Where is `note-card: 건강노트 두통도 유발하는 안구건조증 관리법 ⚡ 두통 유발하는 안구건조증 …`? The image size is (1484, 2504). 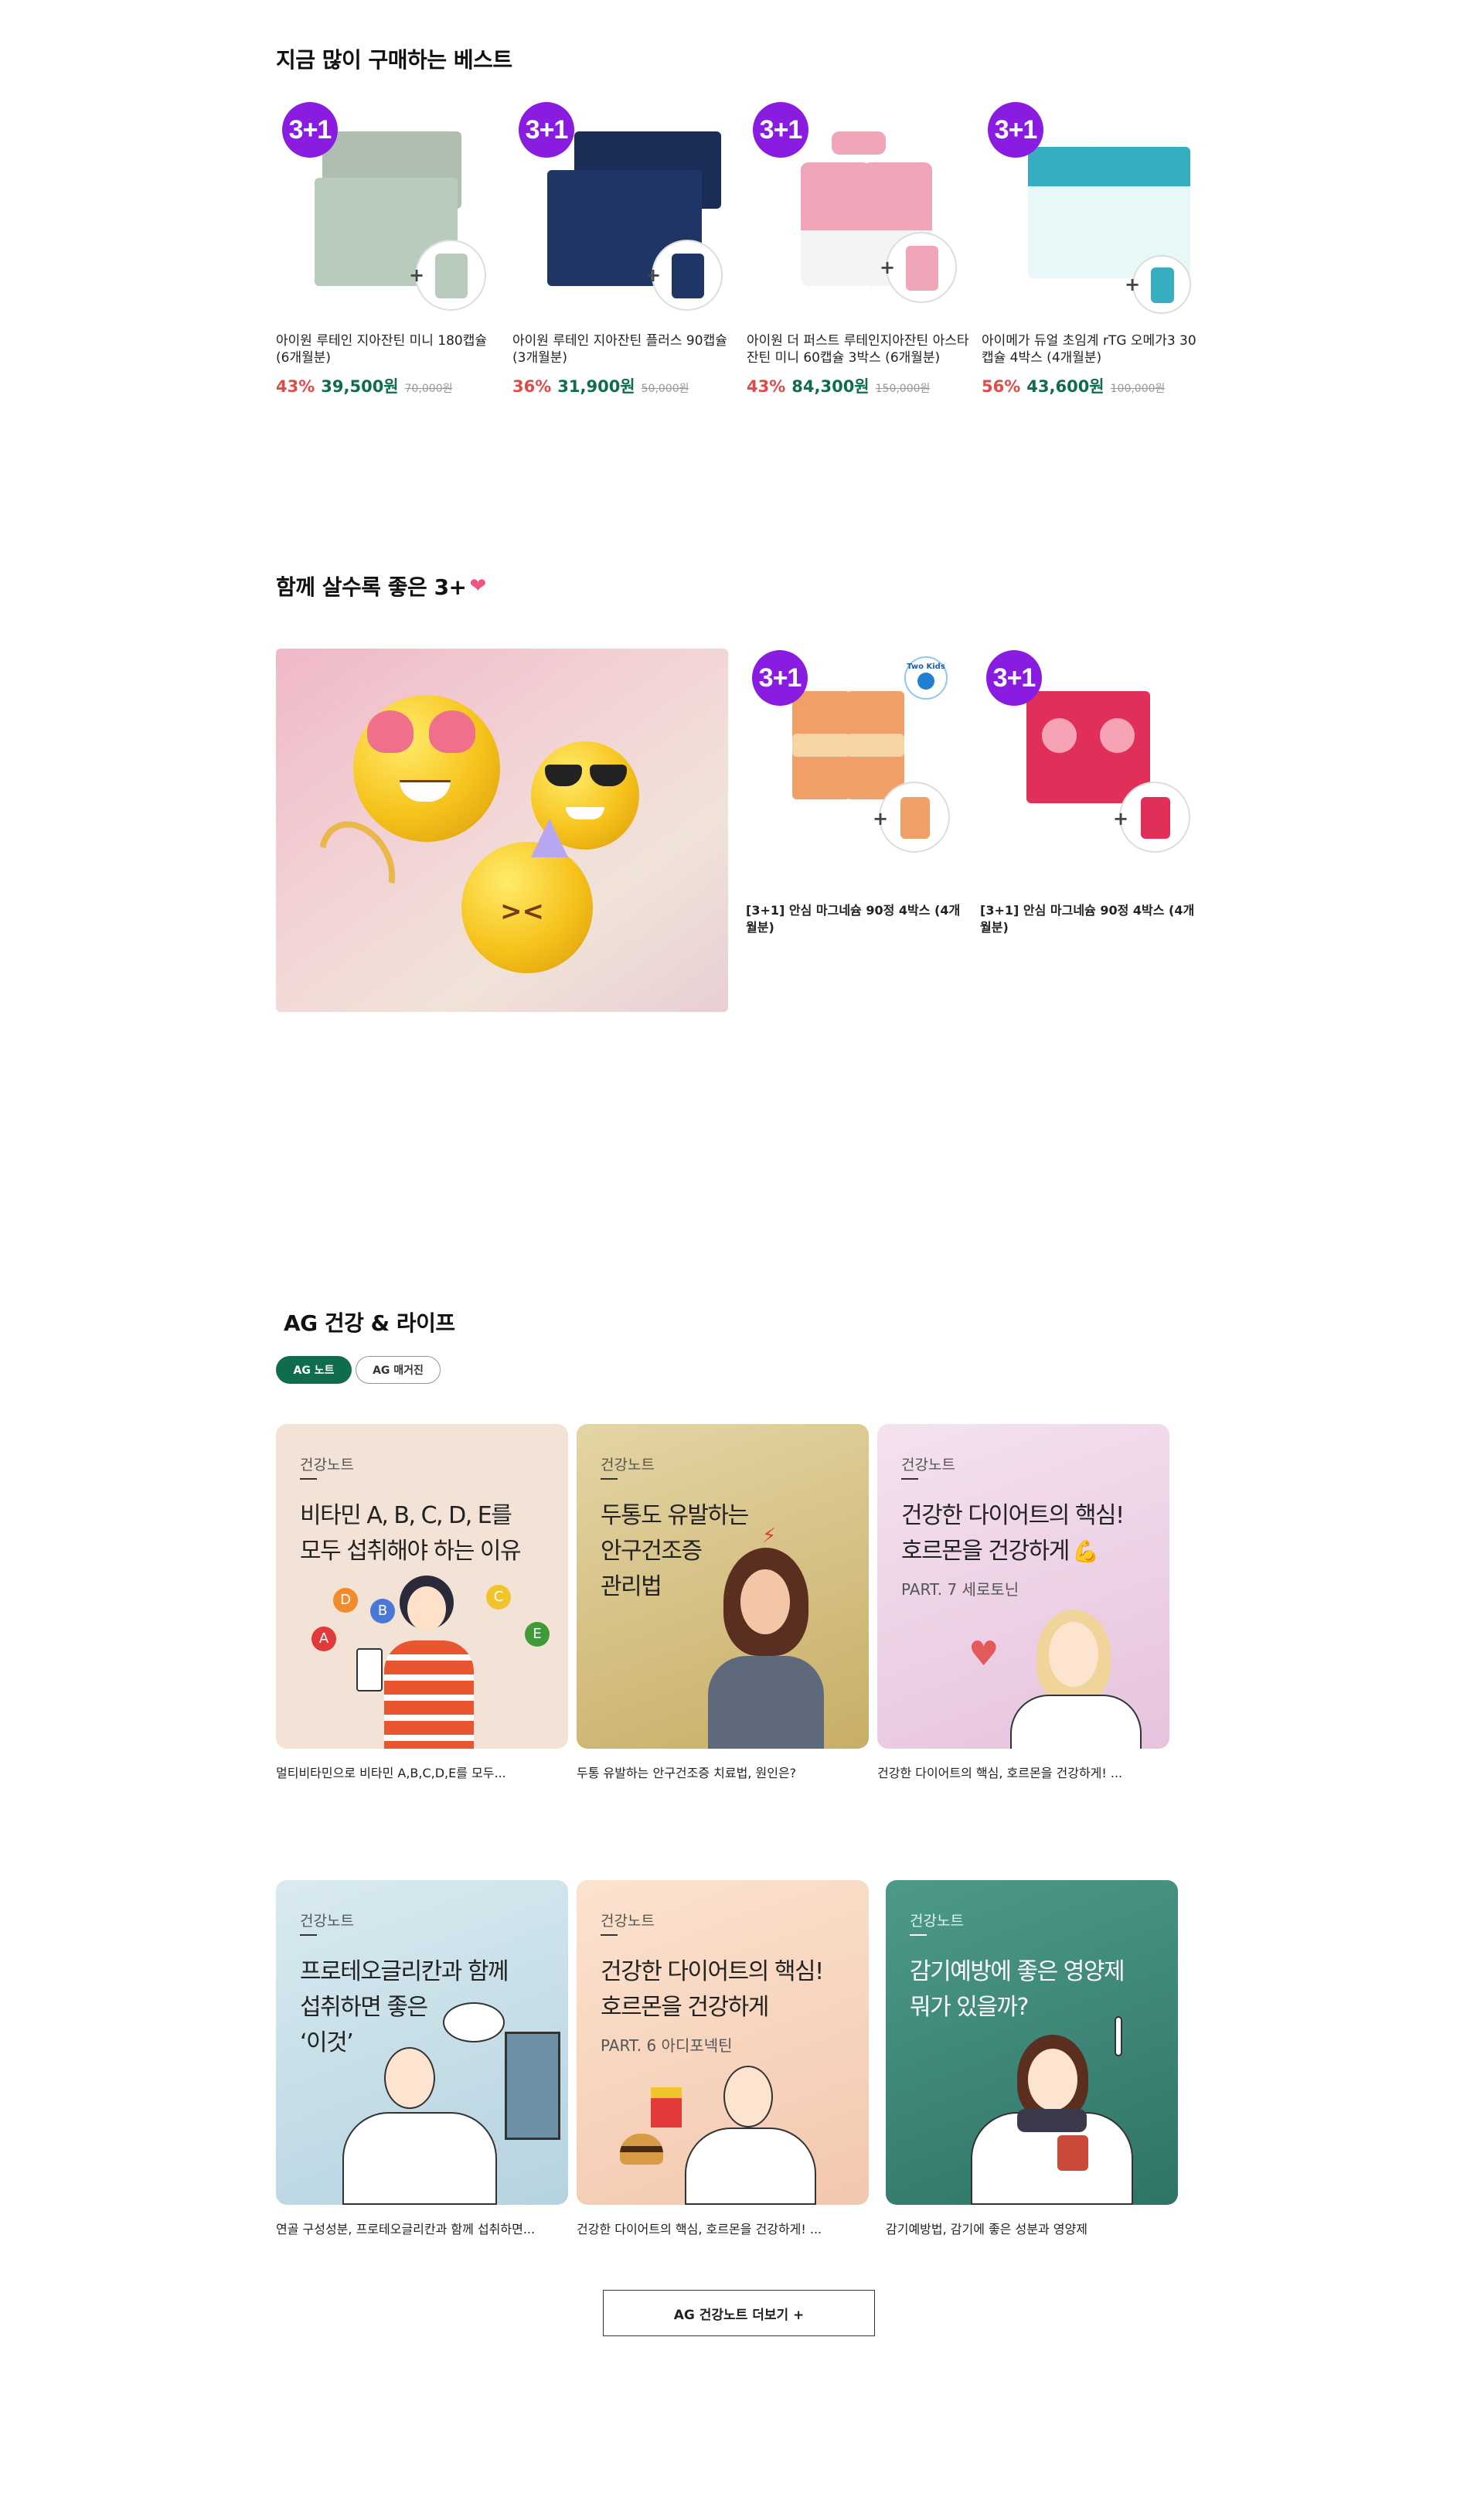 note-card: 건강노트 두통도 유발하는 안구건조증 관리법 ⚡ 두통 유발하는 안구건조증 … is located at coordinates (723, 1602).